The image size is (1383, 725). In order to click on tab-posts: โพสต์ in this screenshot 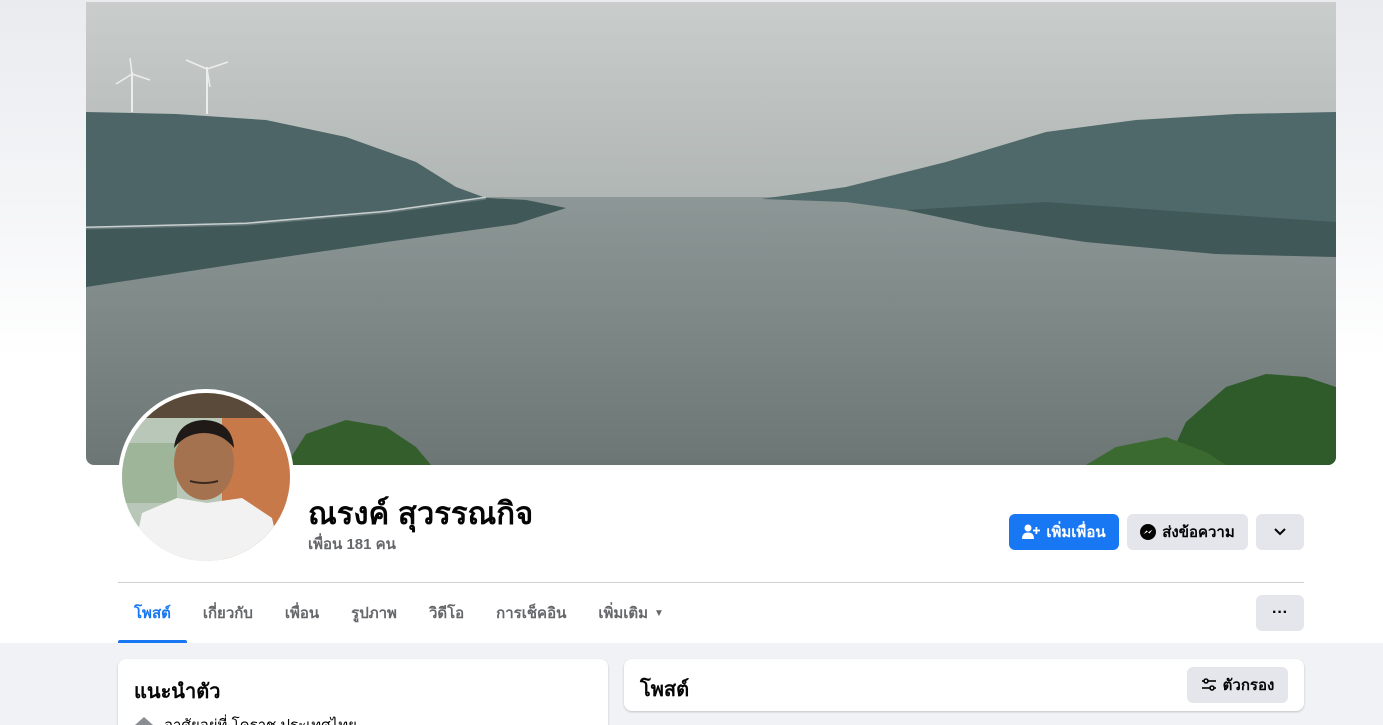, I will do `click(152, 613)`.